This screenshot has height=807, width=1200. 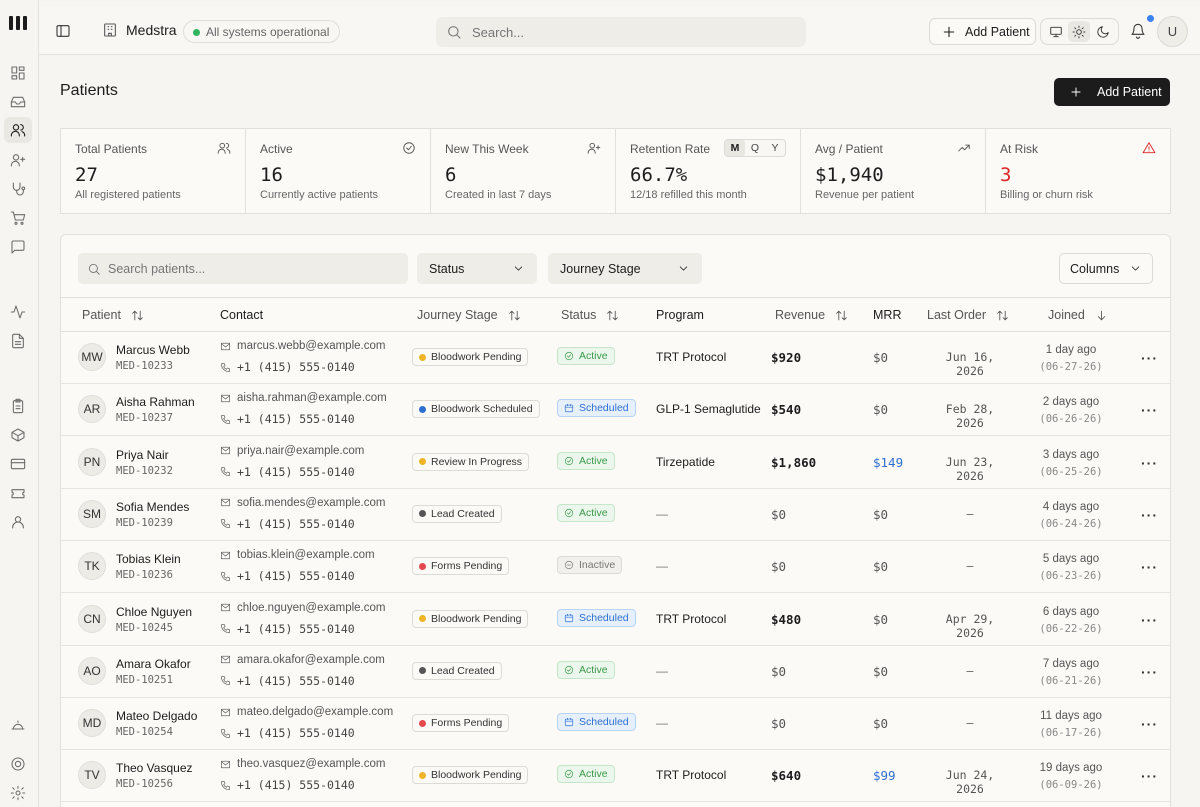 I want to click on stethoscope-icon, so click(x=18, y=189).